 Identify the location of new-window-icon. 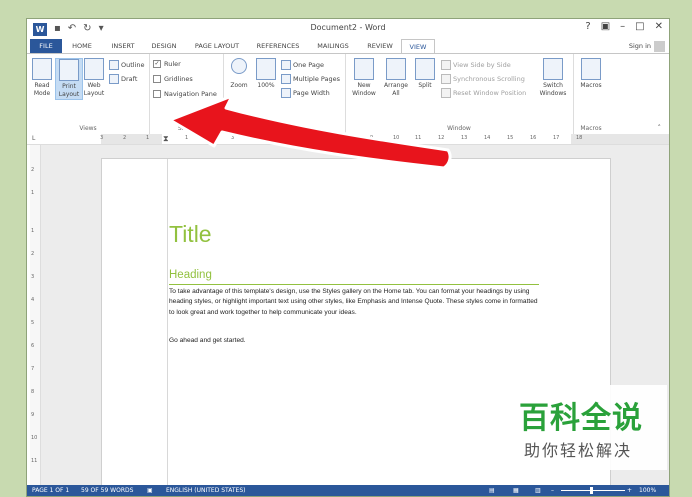
(364, 69).